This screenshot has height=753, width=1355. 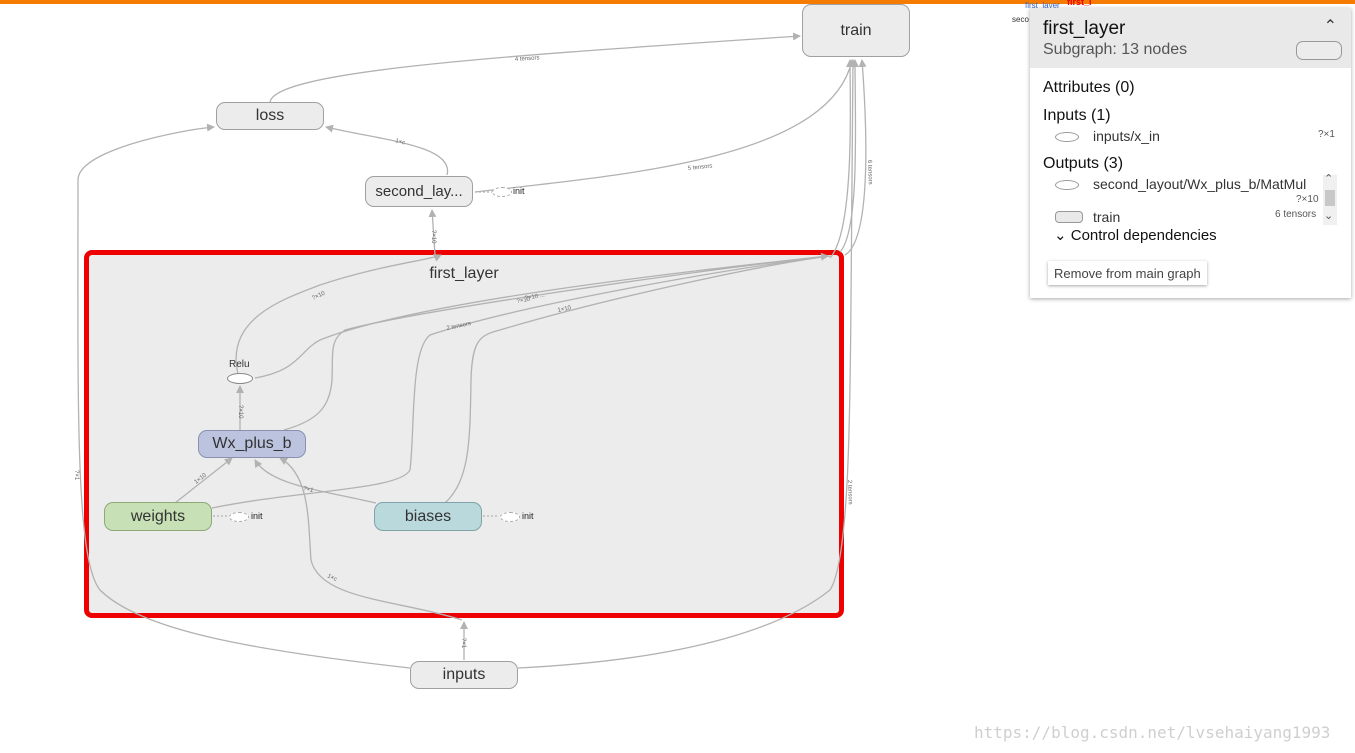 I want to click on edge-inputs-wx, so click(x=371, y=539).